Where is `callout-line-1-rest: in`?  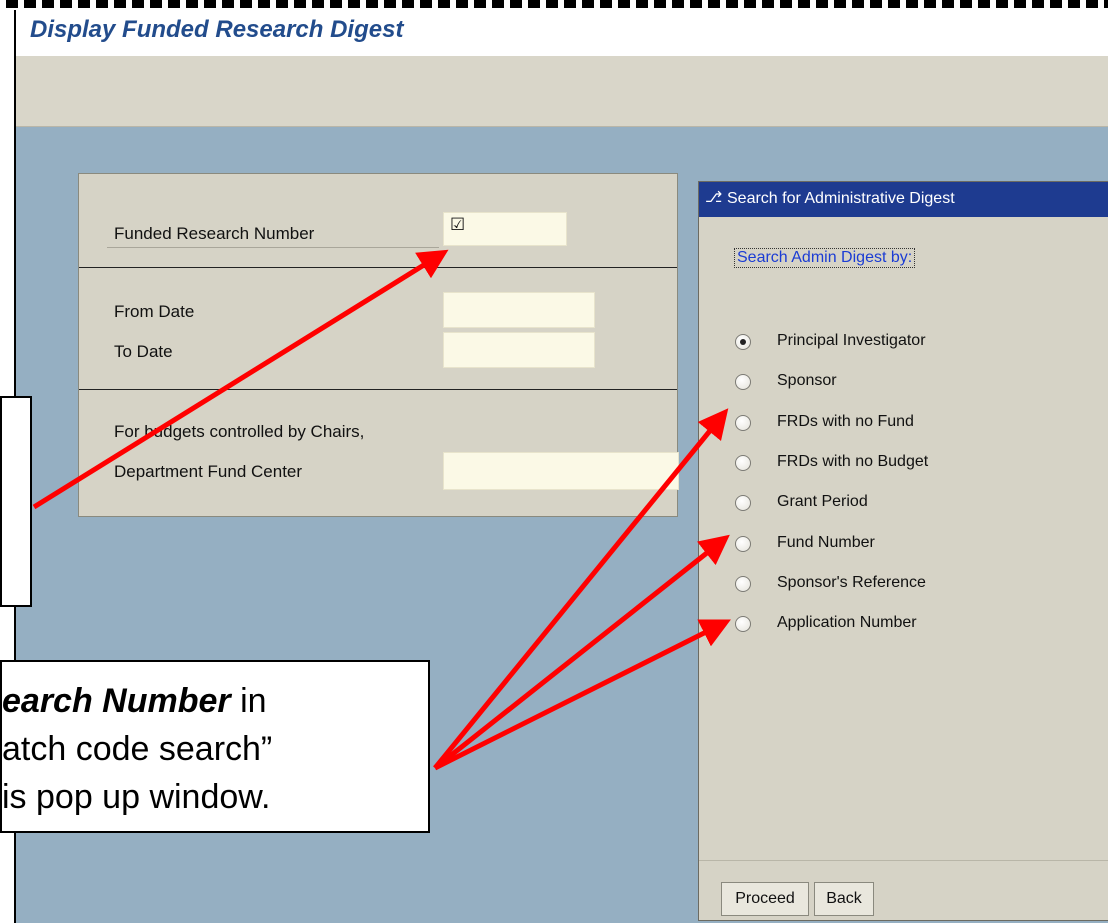
callout-line-1-rest: in is located at coordinates (248, 701).